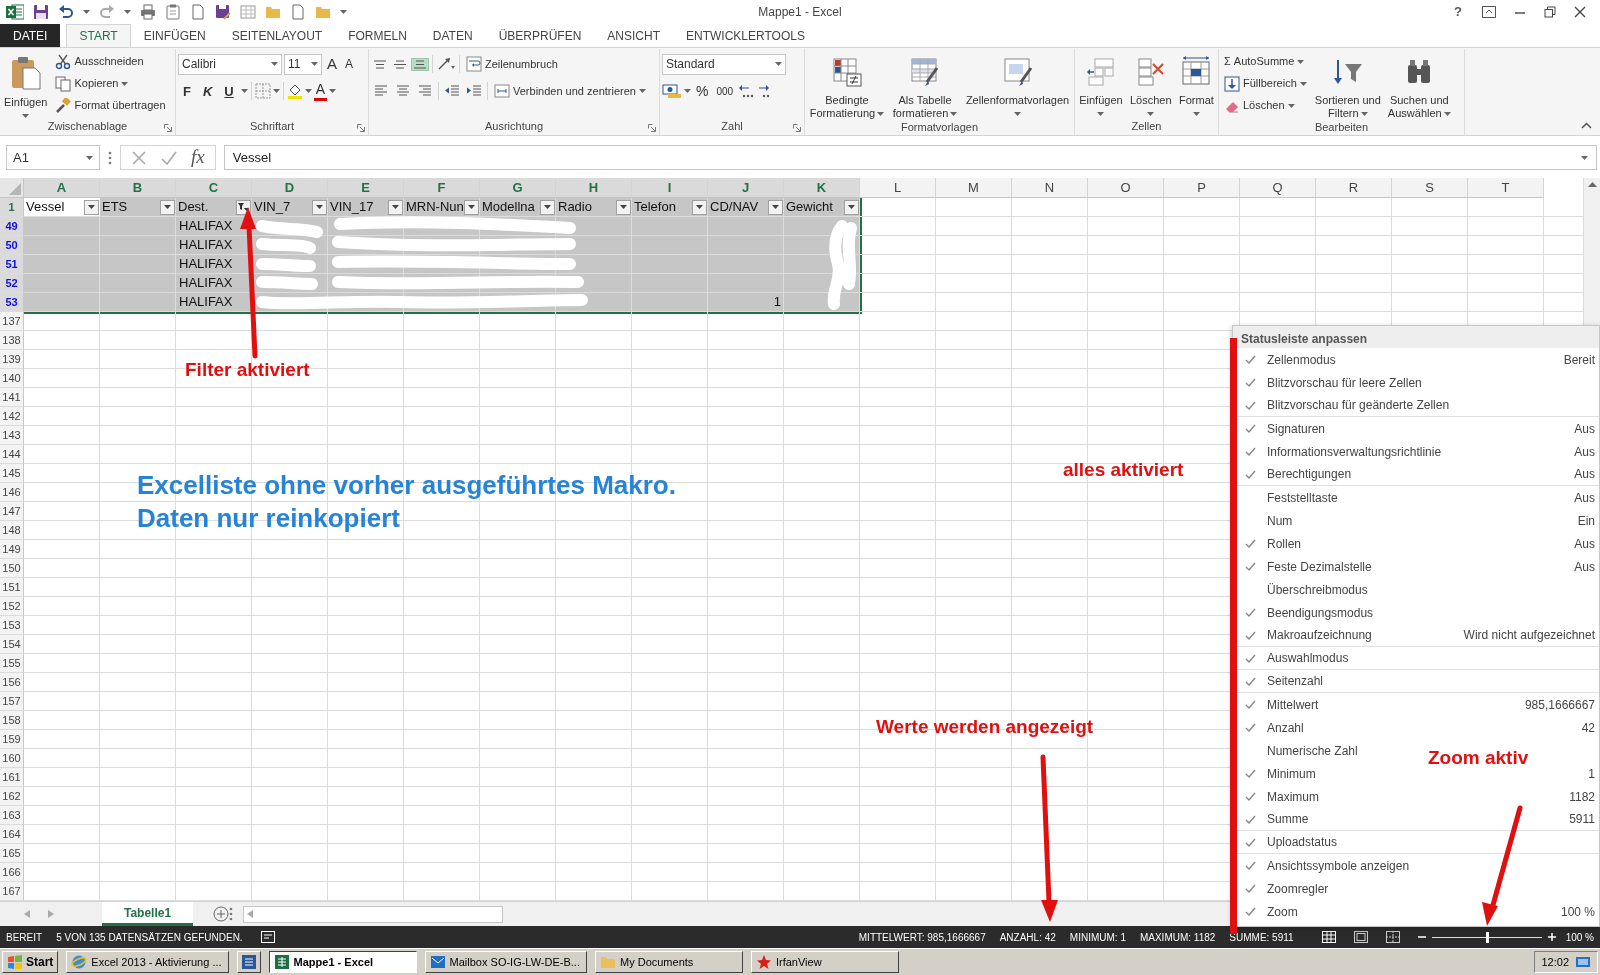 The height and width of the screenshot is (975, 1600). I want to click on ribbon-tab: ÜBERPRÜFEN, so click(540, 35).